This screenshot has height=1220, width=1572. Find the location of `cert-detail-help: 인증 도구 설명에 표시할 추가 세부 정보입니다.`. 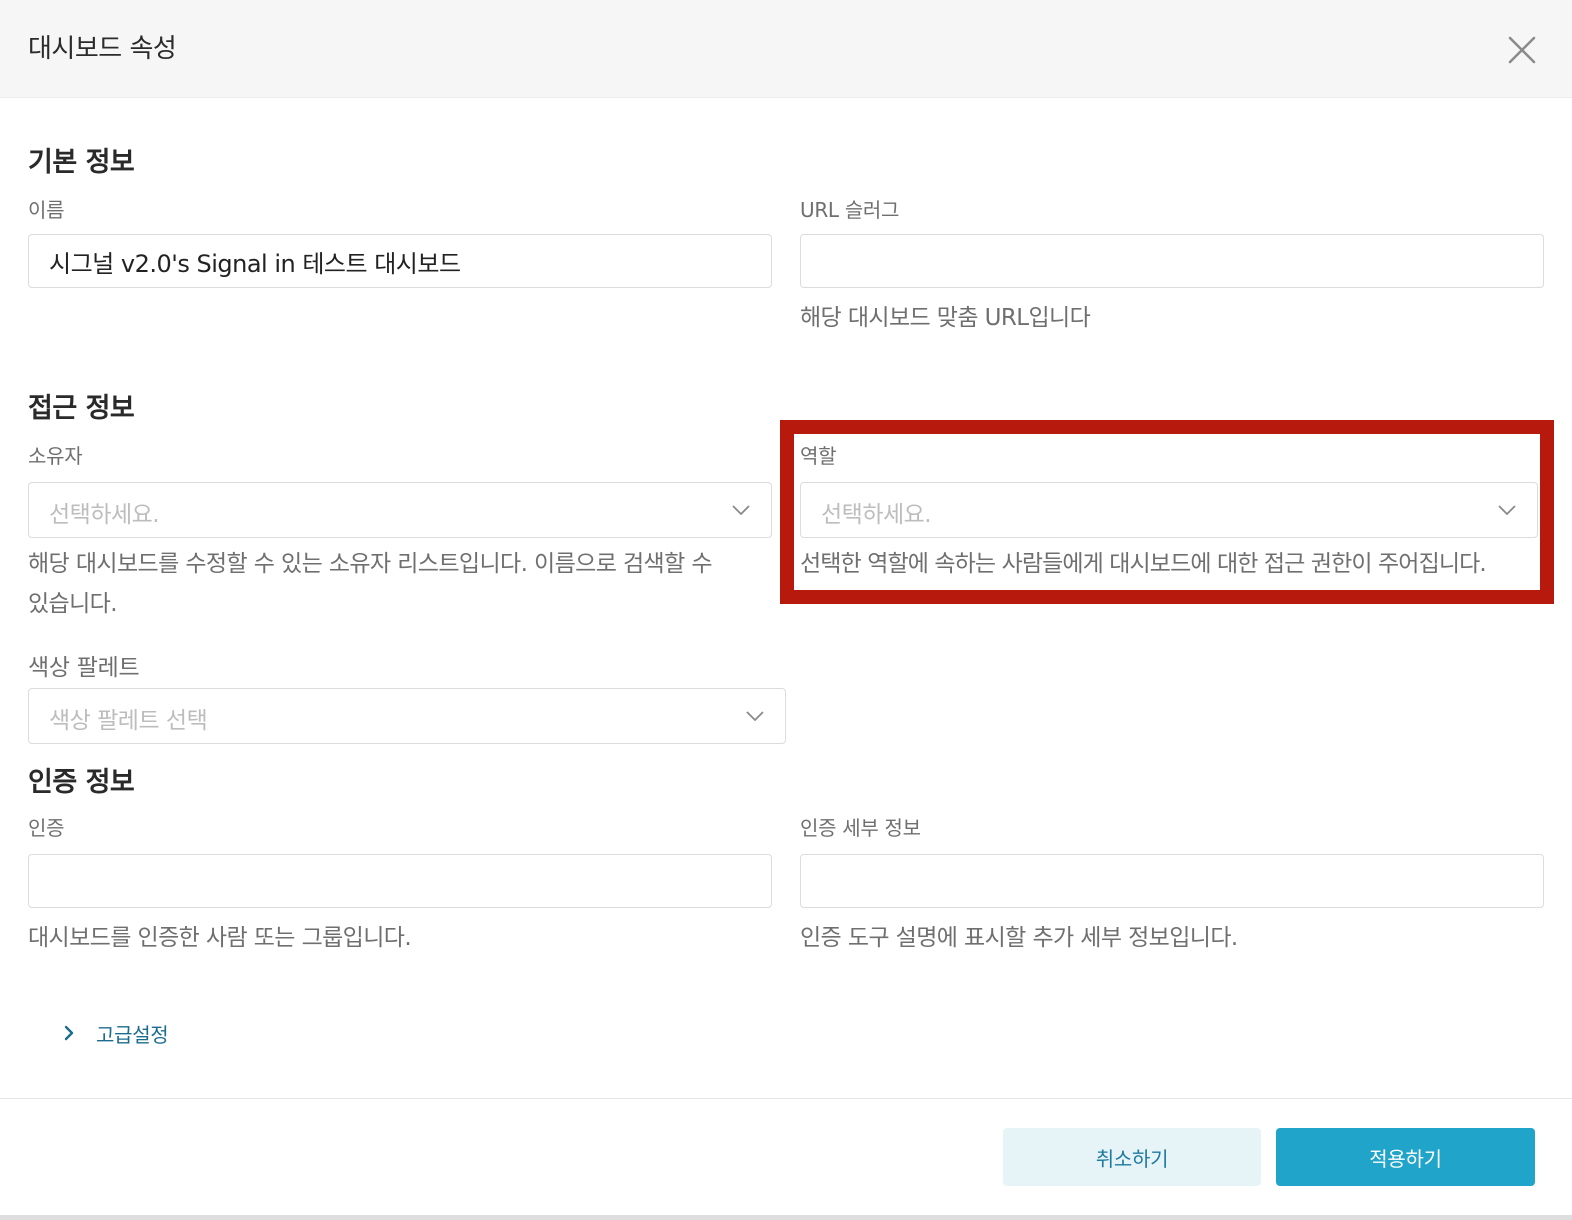

cert-detail-help: 인증 도구 설명에 표시할 추가 세부 정보입니다. is located at coordinates (1019, 938).